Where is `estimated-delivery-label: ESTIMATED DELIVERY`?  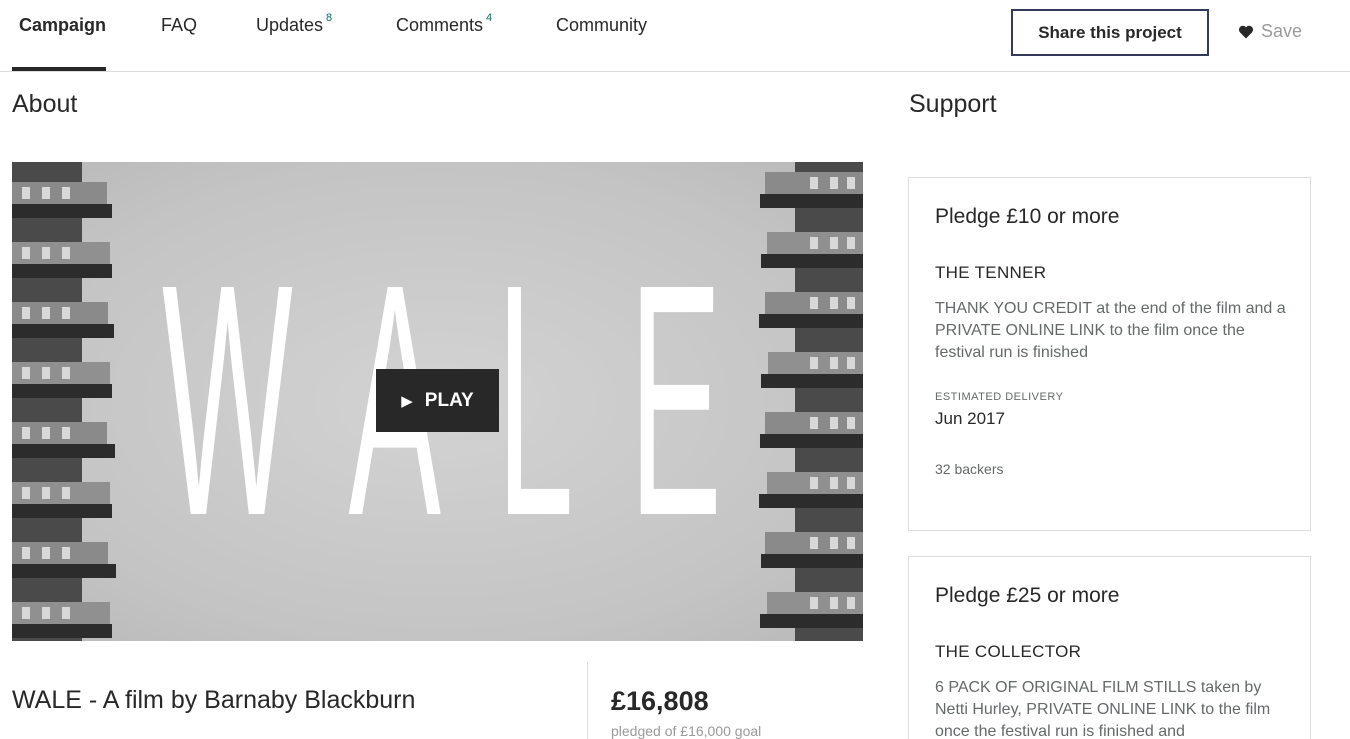
estimated-delivery-label: ESTIMATED DELIVERY is located at coordinates (999, 397).